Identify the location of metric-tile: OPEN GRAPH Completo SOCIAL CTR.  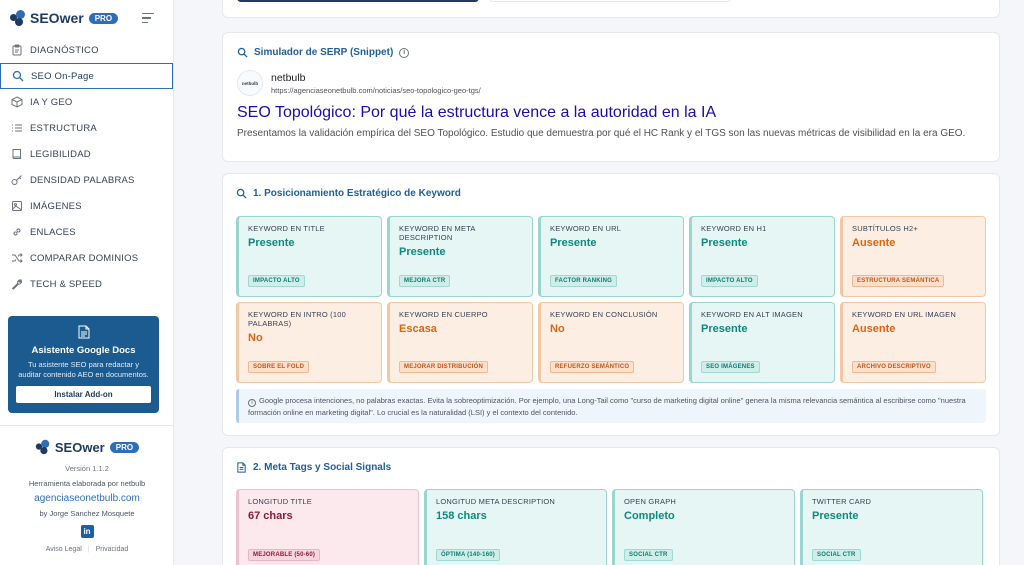
(703, 527).